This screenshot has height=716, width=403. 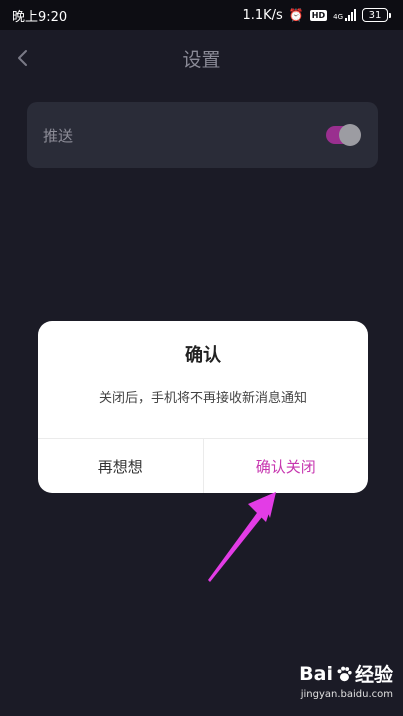 What do you see at coordinates (350, 135) in the screenshot?
I see `toggle-knob` at bounding box center [350, 135].